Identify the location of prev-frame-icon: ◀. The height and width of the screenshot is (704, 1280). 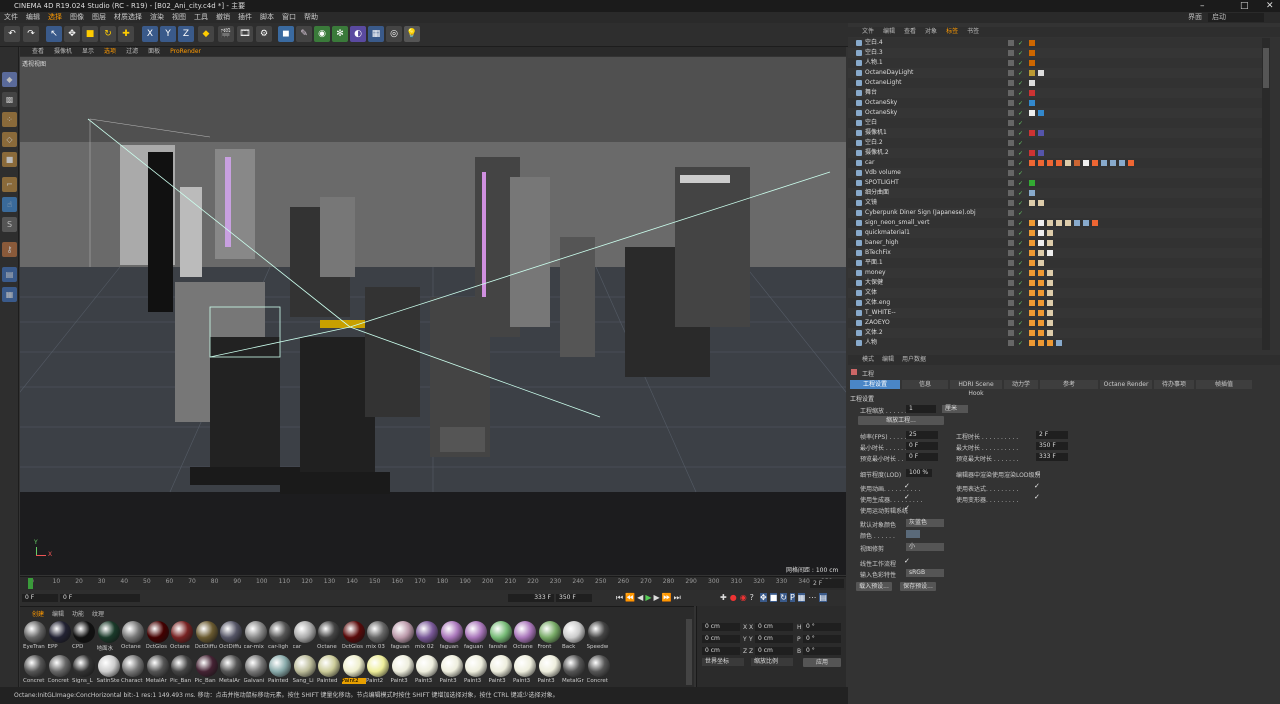
(640, 598).